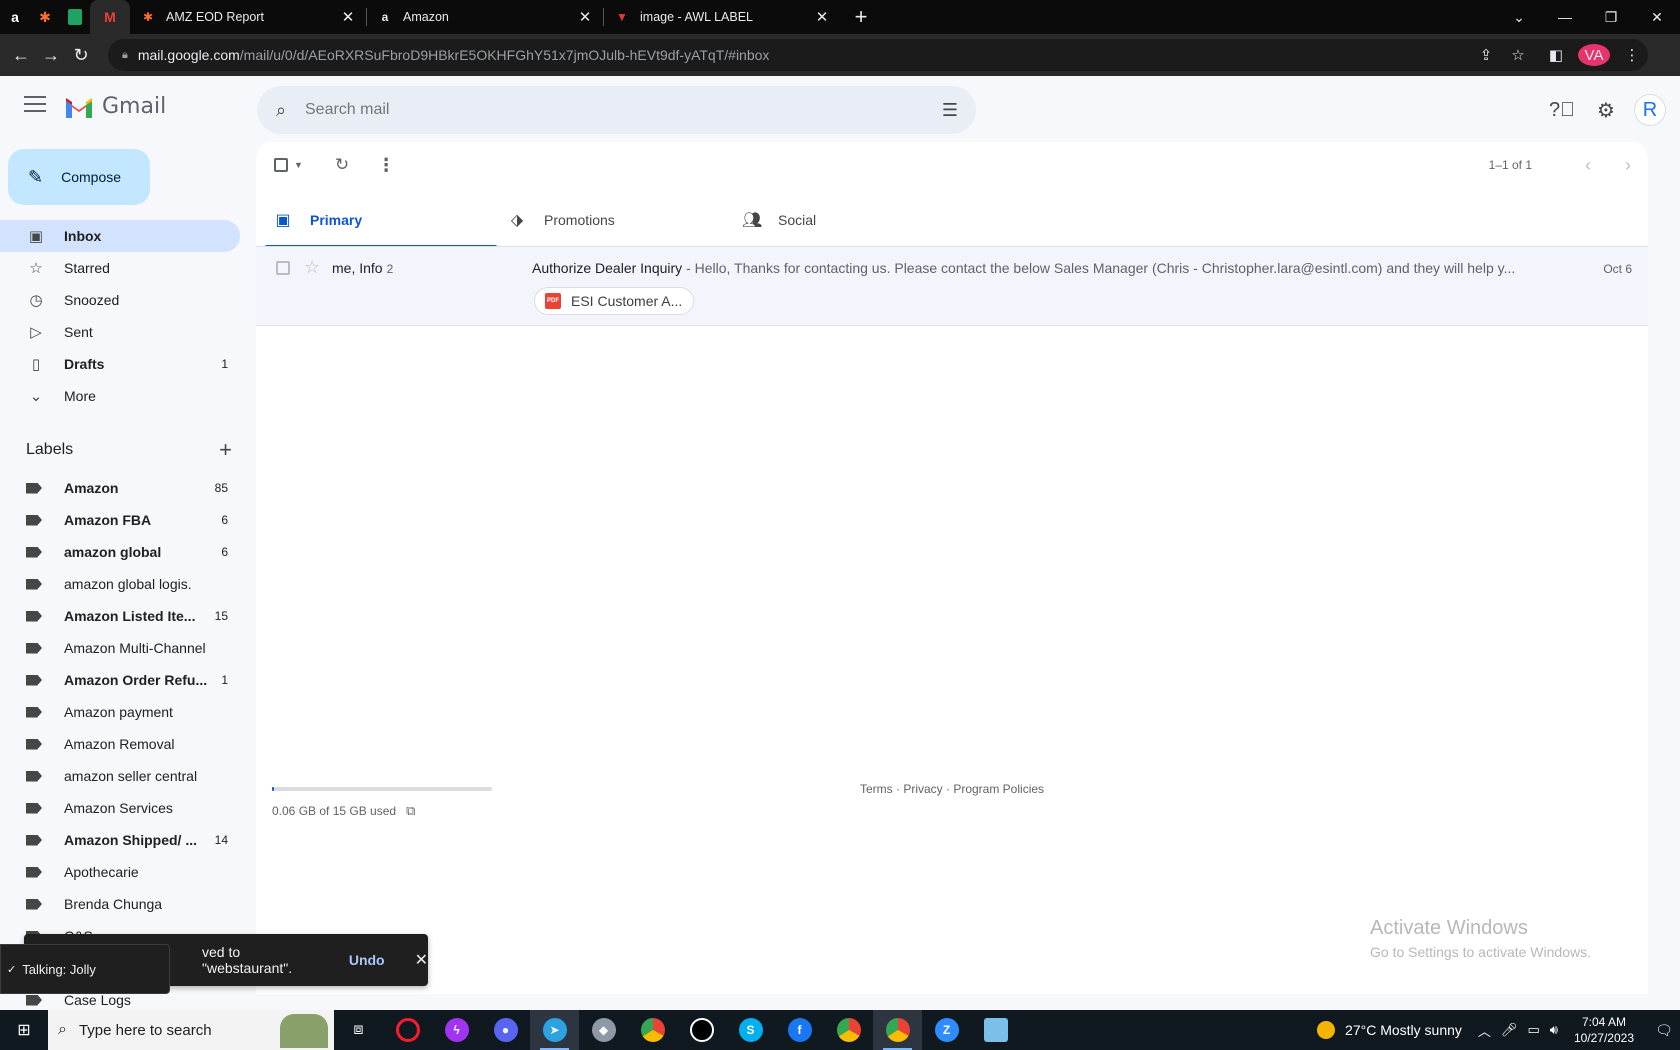 The image size is (1680, 1050). Describe the element at coordinates (120, 840) in the screenshot. I see `label-item: Amazon Shipped/ ... 14` at that location.